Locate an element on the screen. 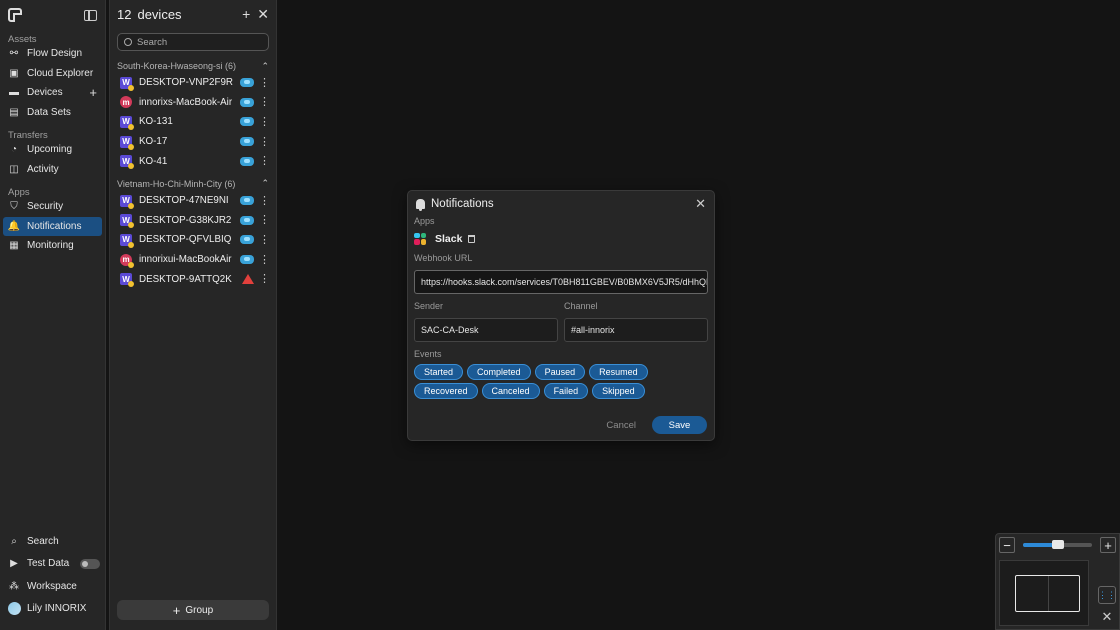  dialog-header: Notifications ✕ is located at coordinates (561, 203).